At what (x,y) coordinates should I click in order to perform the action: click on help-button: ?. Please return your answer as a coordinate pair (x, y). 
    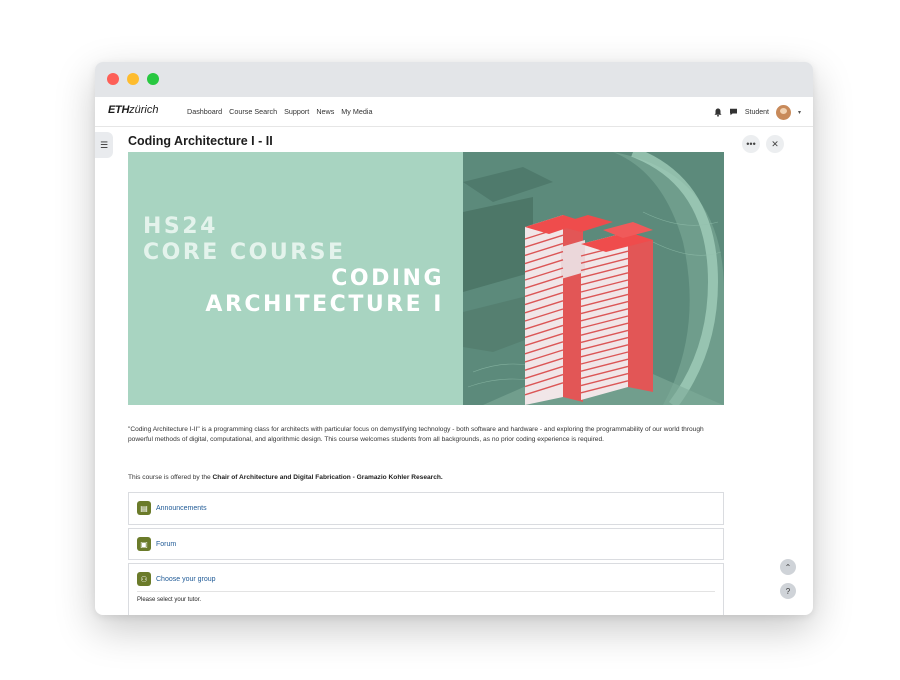
    Looking at the image, I should click on (788, 591).